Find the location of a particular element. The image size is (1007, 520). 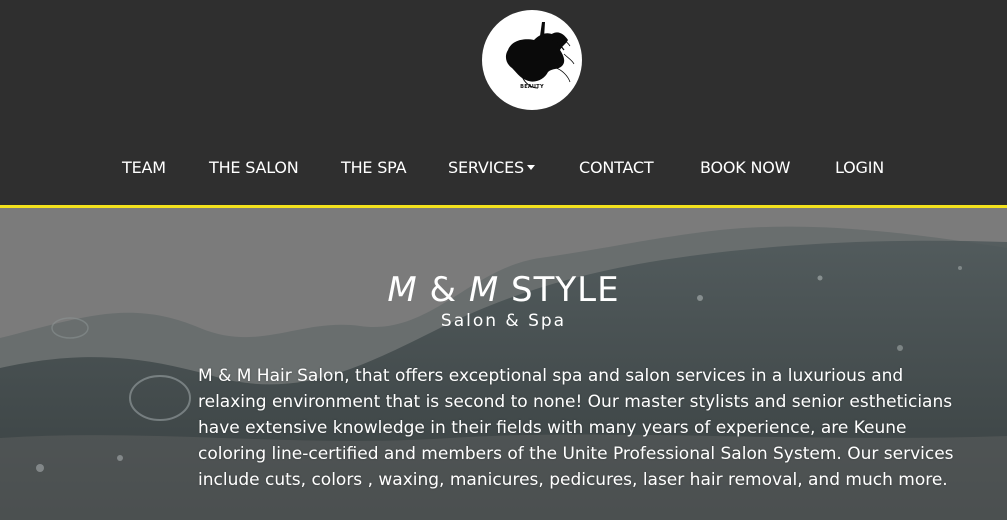

title-part-1: M is located at coordinates (402, 290).